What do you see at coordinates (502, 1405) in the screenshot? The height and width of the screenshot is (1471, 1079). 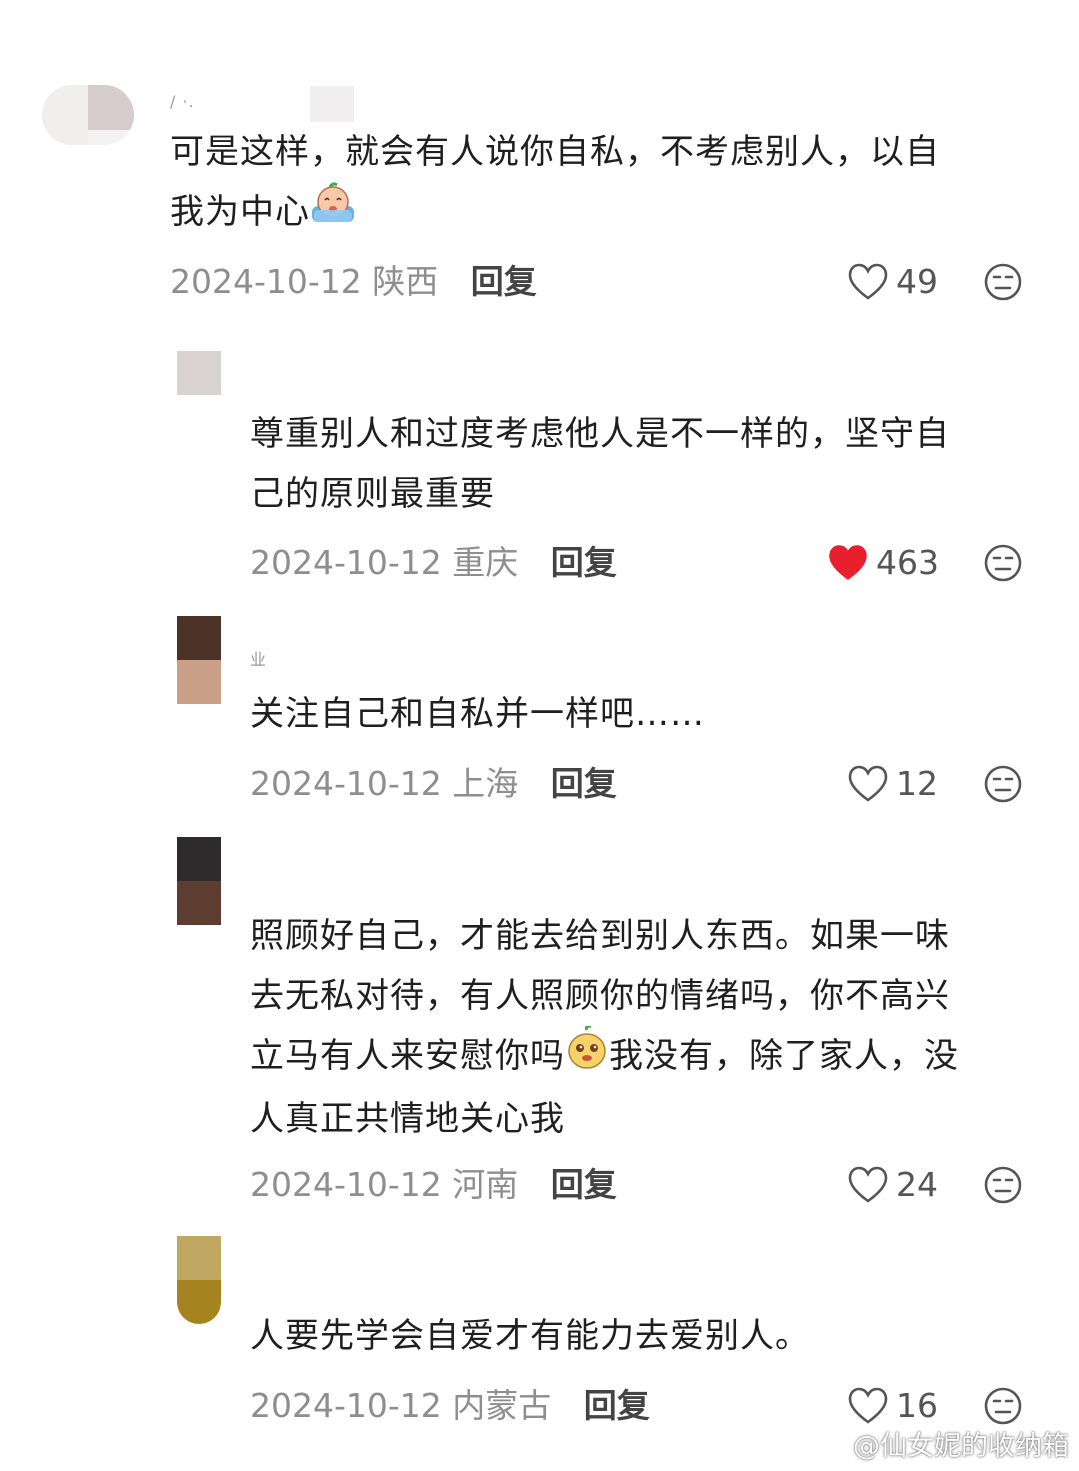 I see `comment-location: 内蒙古` at bounding box center [502, 1405].